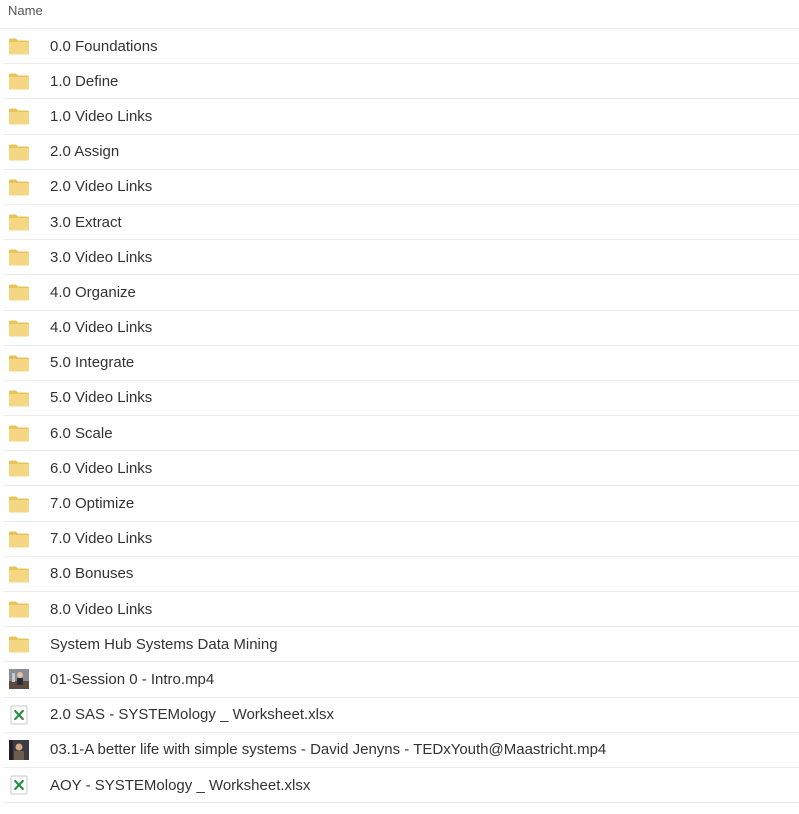 Image resolution: width=799 pixels, height=814 pixels. What do you see at coordinates (401, 47) in the screenshot?
I see `folder-row: 0.0 Foundations` at bounding box center [401, 47].